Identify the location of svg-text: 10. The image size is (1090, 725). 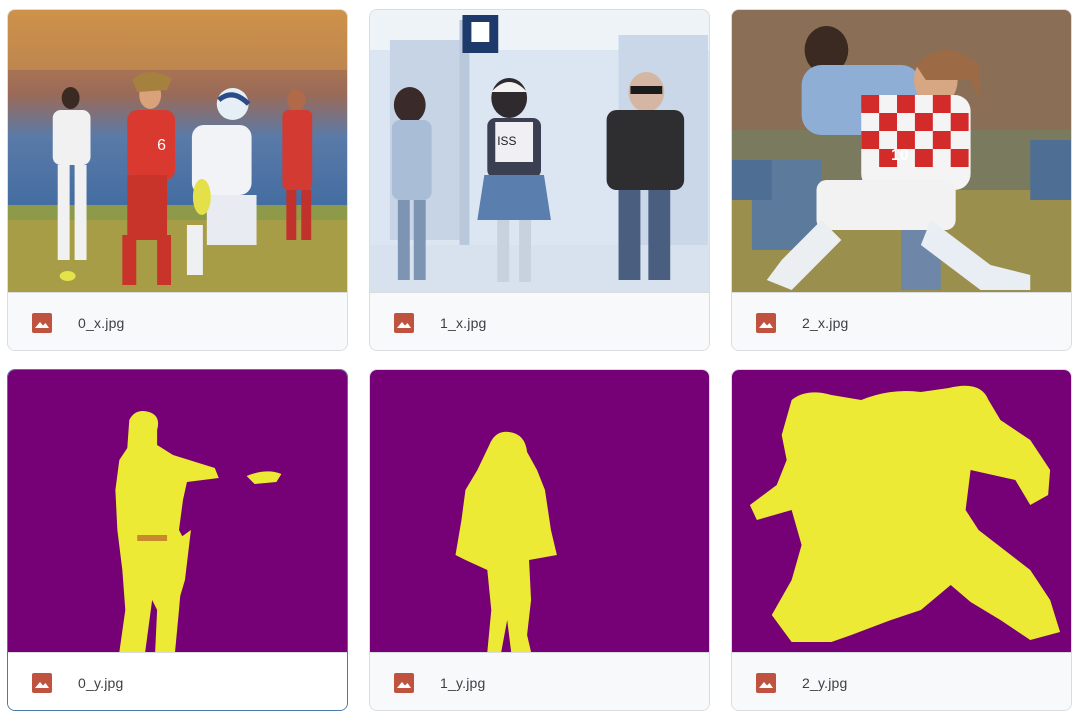
(900, 155).